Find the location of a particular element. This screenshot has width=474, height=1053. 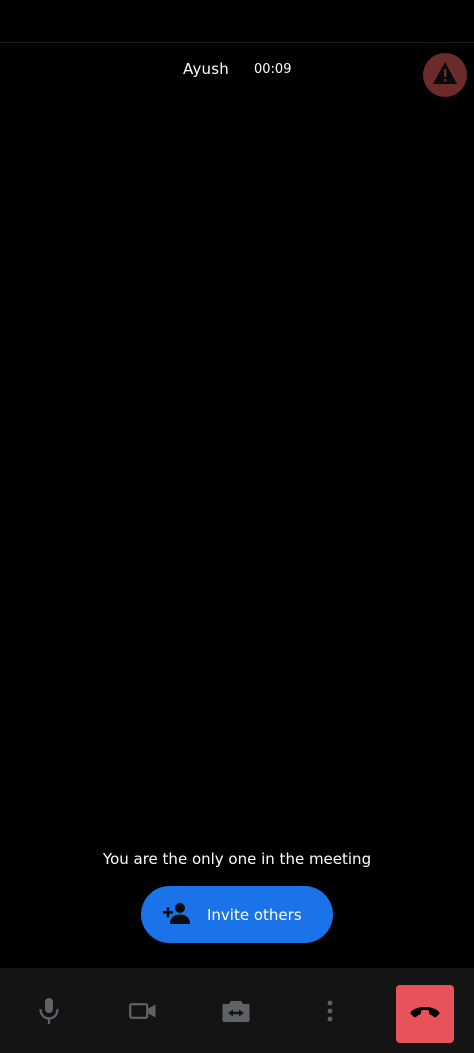

video-button is located at coordinates (143, 1013).